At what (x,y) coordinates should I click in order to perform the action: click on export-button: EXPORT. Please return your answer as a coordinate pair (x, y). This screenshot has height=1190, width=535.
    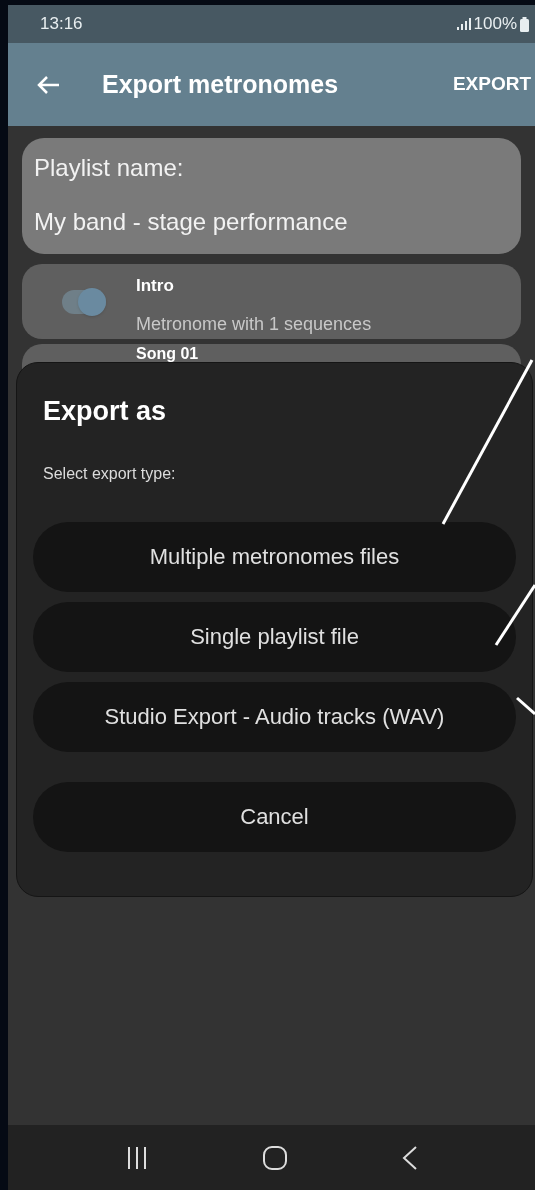
    Looking at the image, I should click on (493, 84).